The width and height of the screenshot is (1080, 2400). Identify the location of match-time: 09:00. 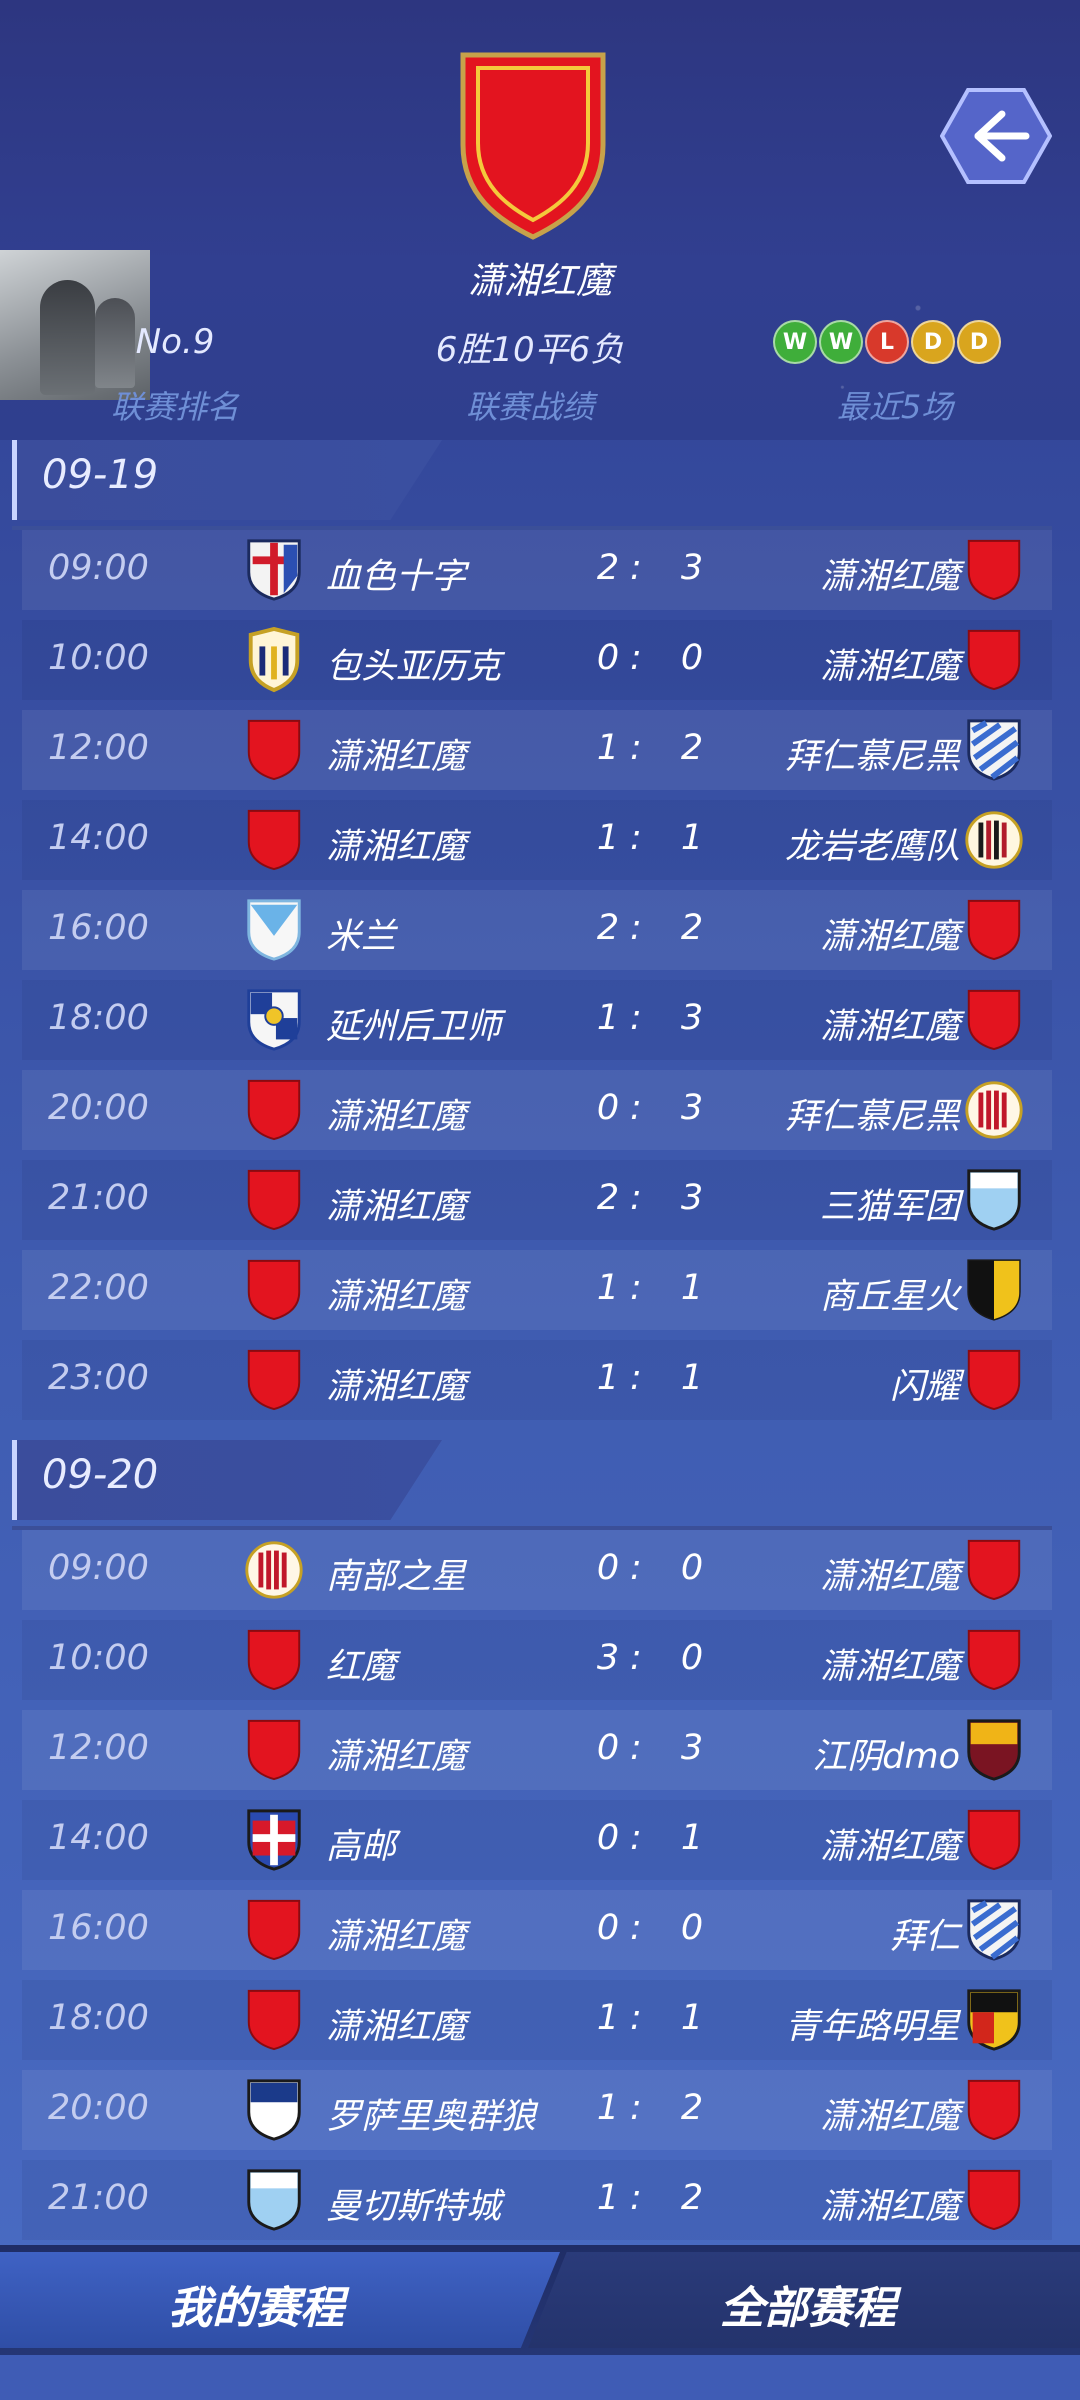
(98, 568).